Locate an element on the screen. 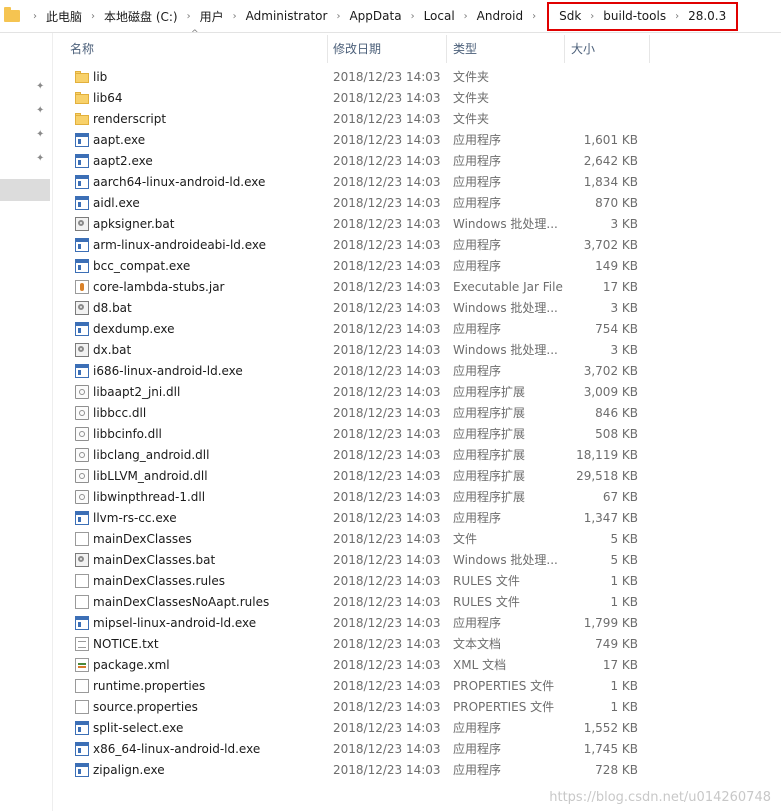 This screenshot has height=811, width=781. file-name: libwinpthread-1.dll is located at coordinates (149, 497).